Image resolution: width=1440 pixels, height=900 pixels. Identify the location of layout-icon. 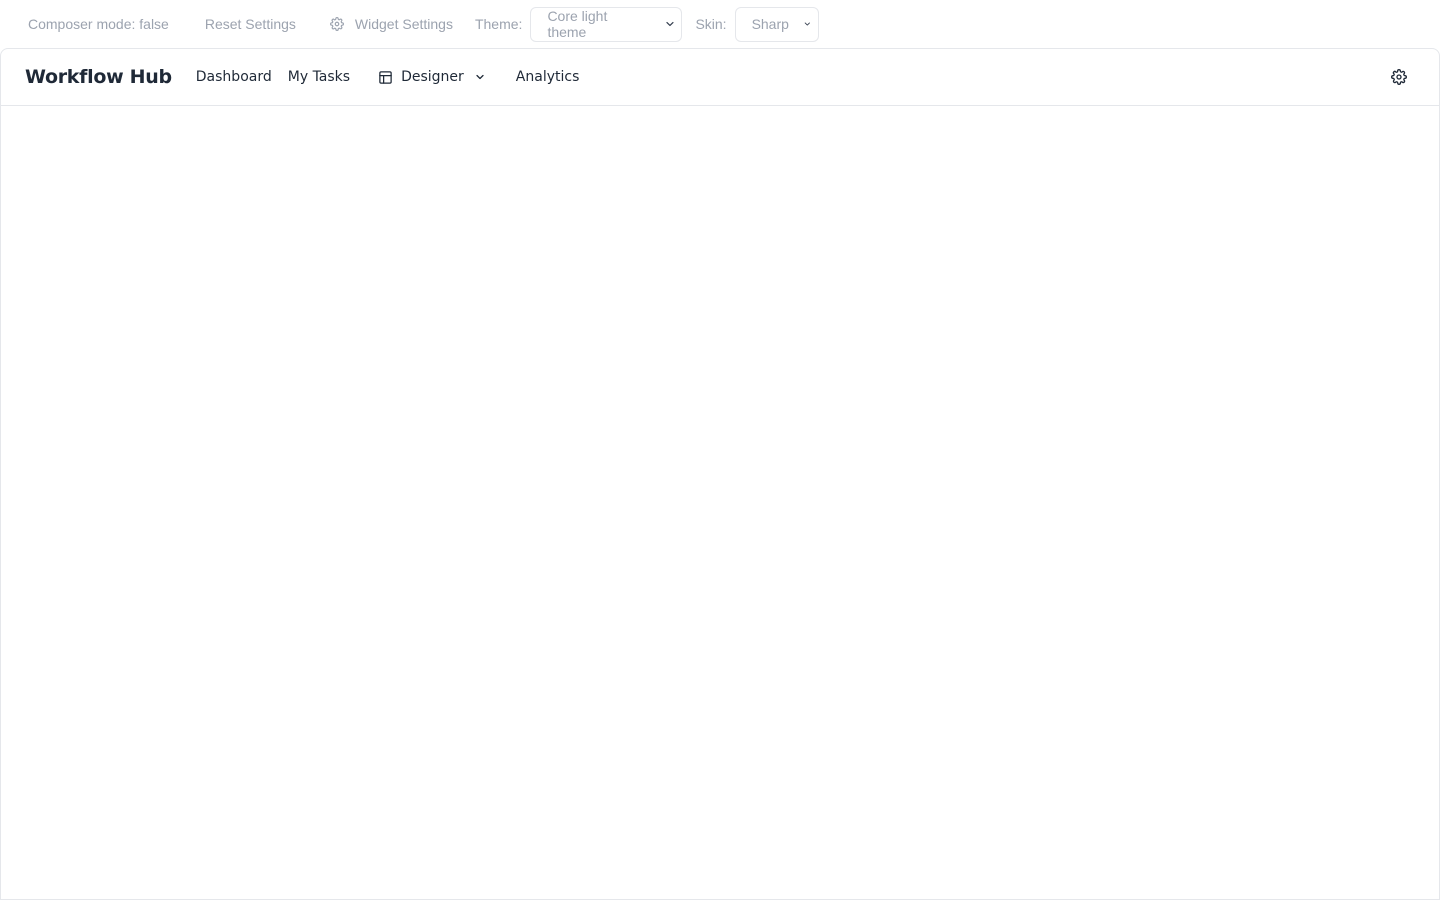
(385, 77).